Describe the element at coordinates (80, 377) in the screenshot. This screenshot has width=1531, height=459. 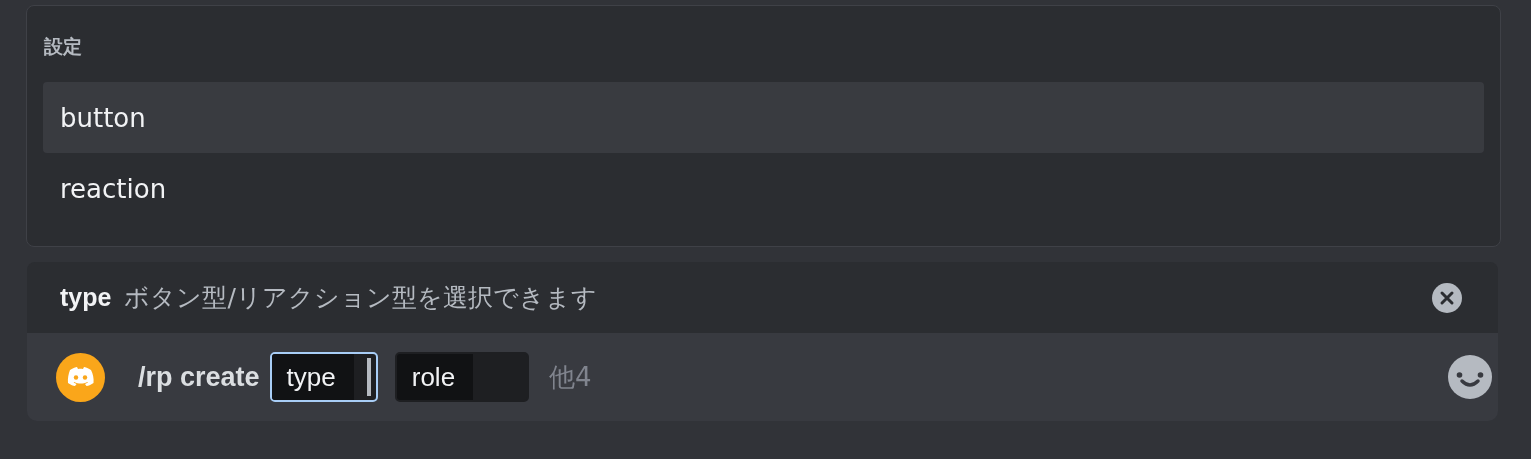
I see `app-logo-icon` at that location.